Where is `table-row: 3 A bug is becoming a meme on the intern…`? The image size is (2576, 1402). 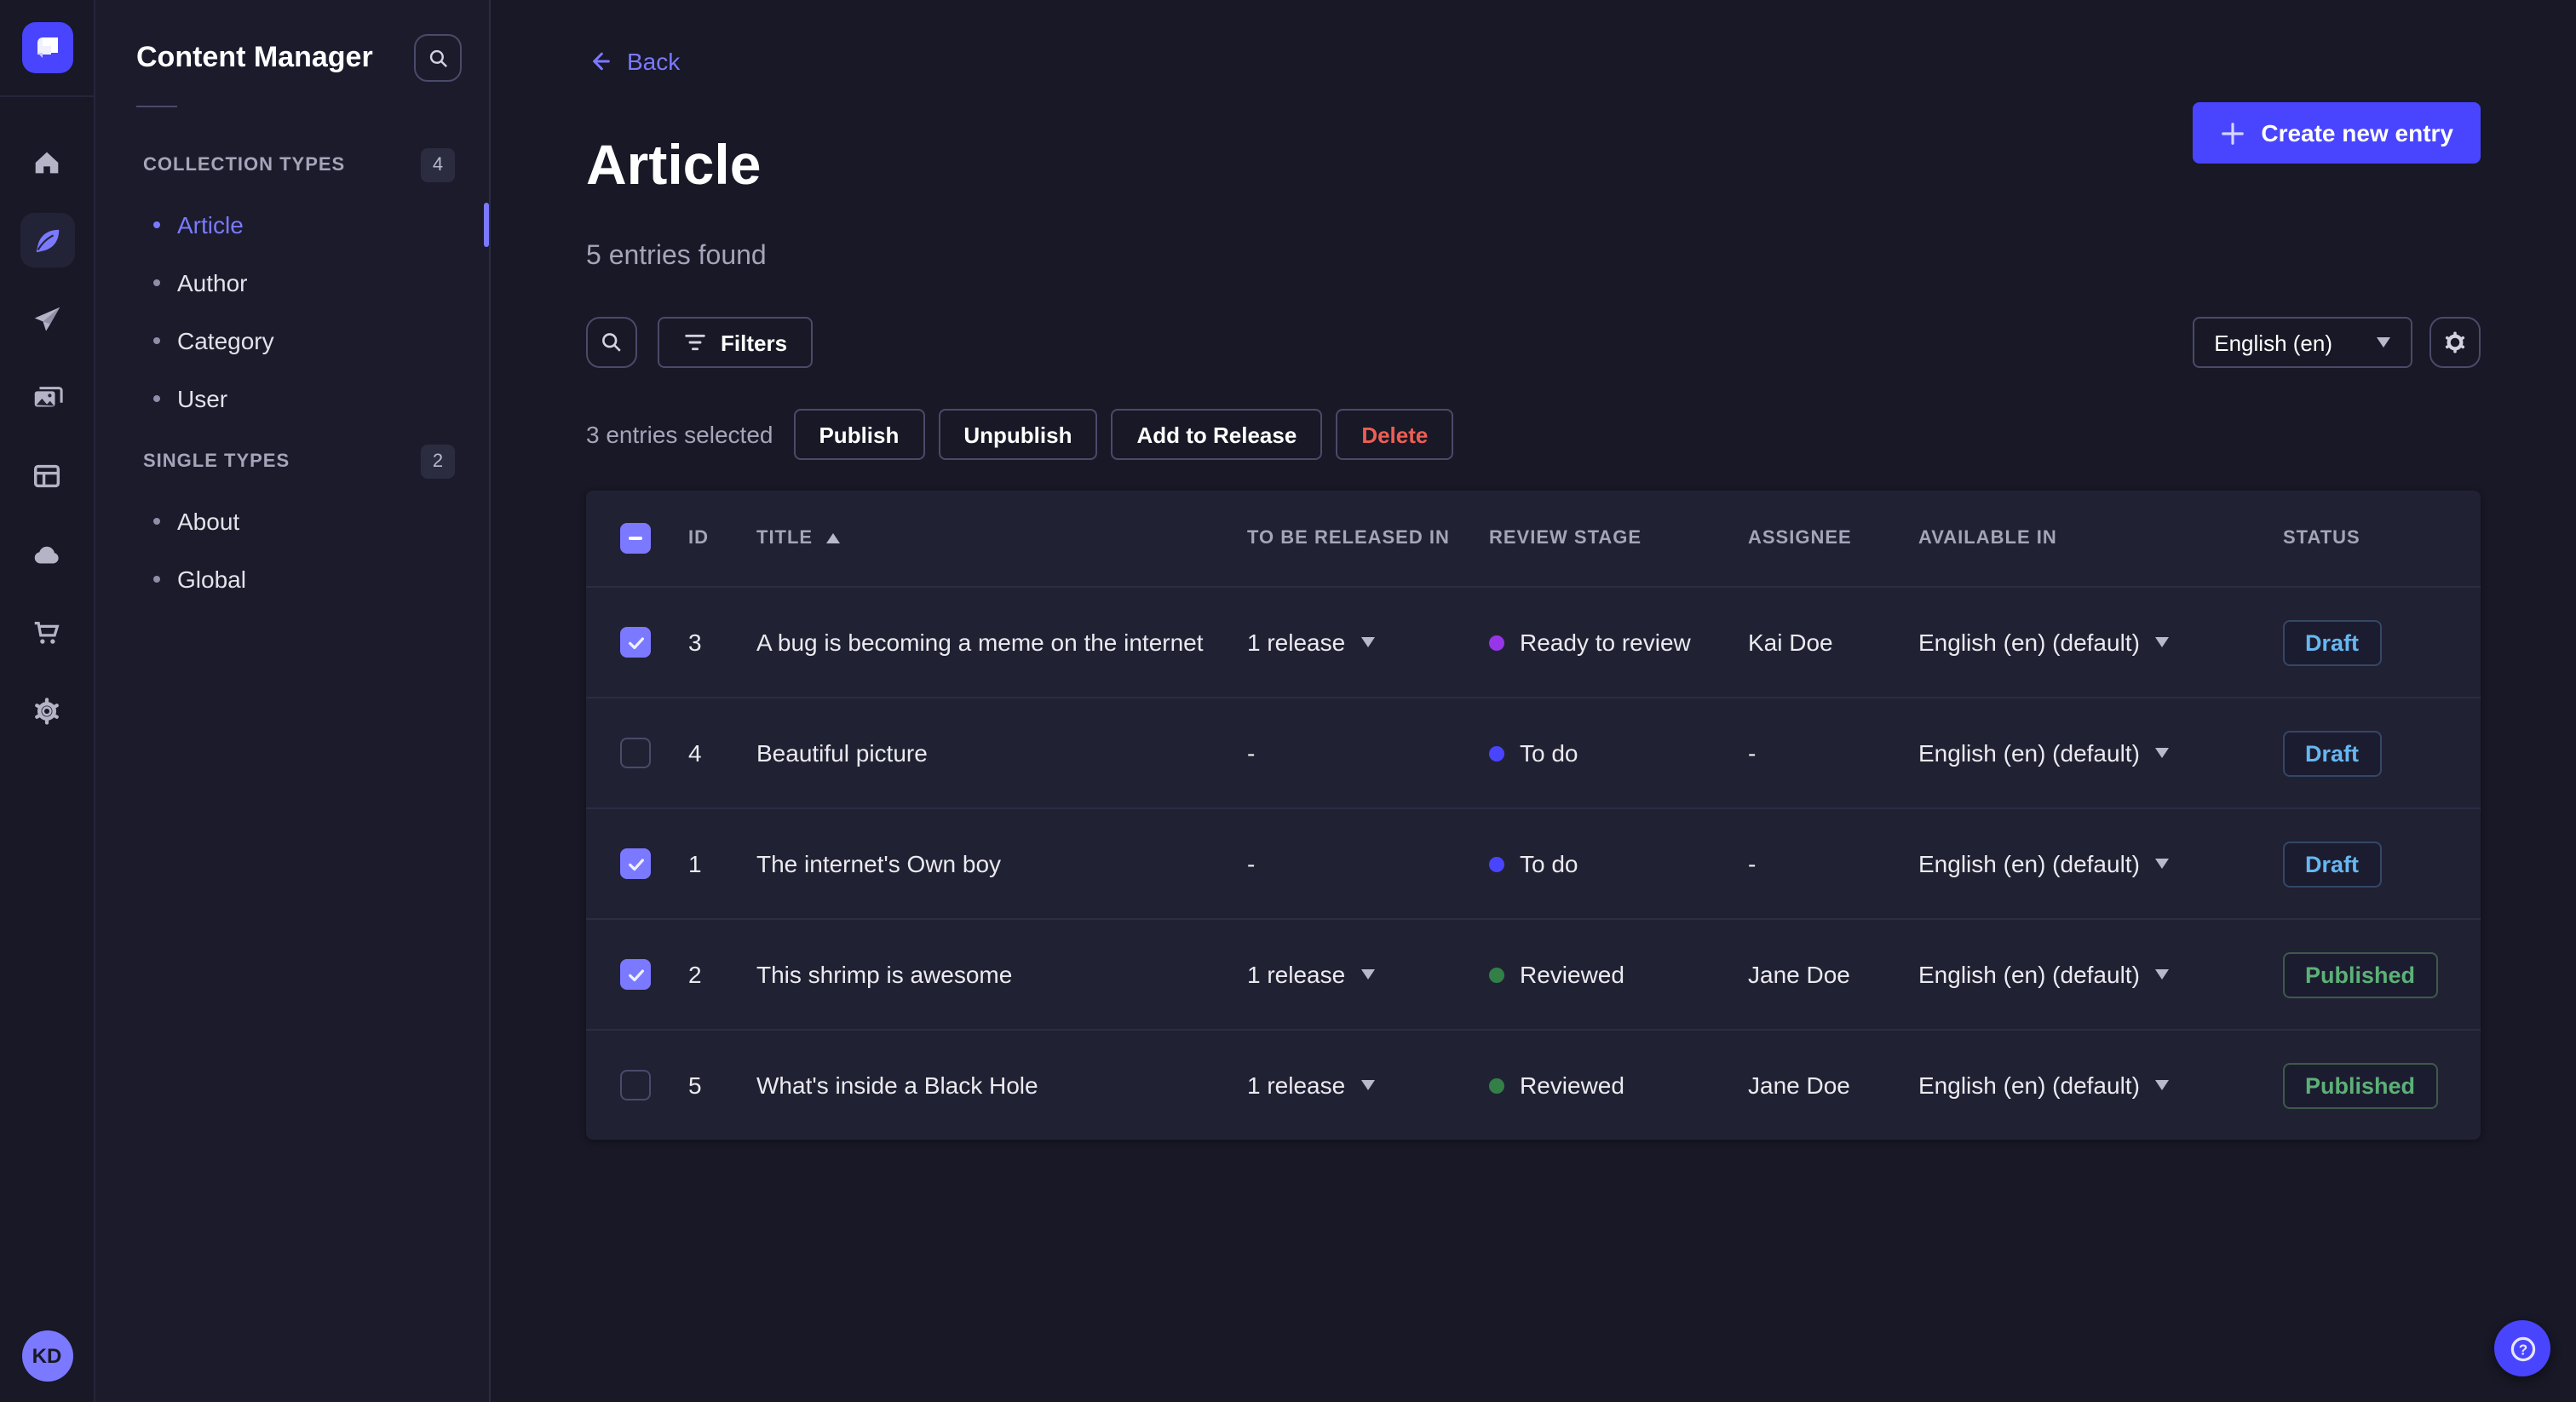 table-row: 3 A bug is becoming a meme on the intern… is located at coordinates (1534, 641).